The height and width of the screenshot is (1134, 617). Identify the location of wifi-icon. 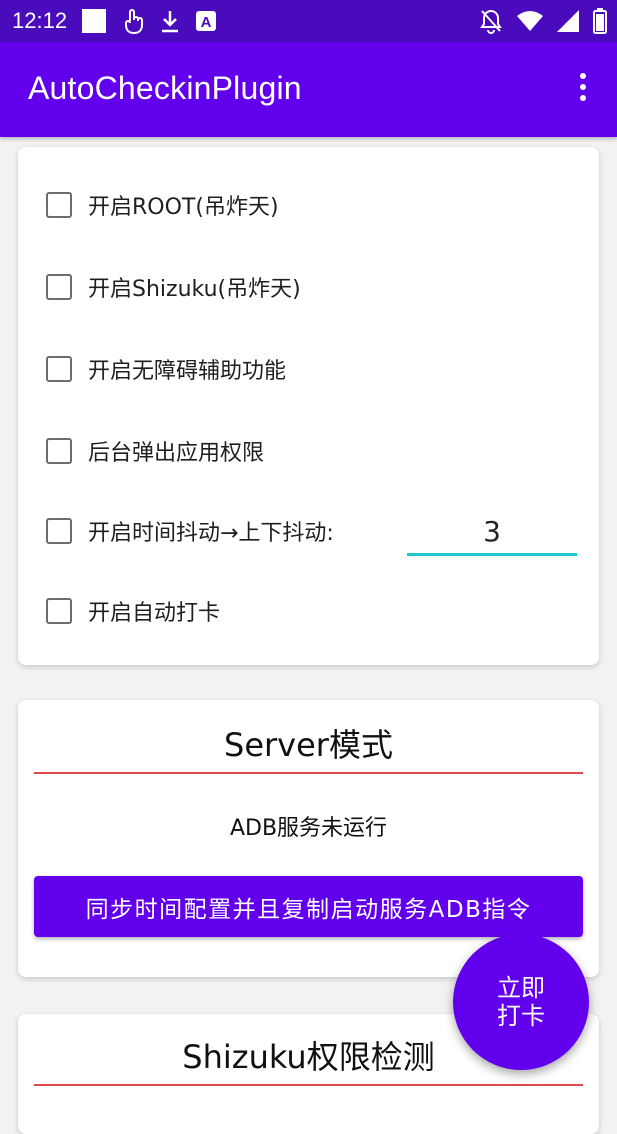
(530, 21).